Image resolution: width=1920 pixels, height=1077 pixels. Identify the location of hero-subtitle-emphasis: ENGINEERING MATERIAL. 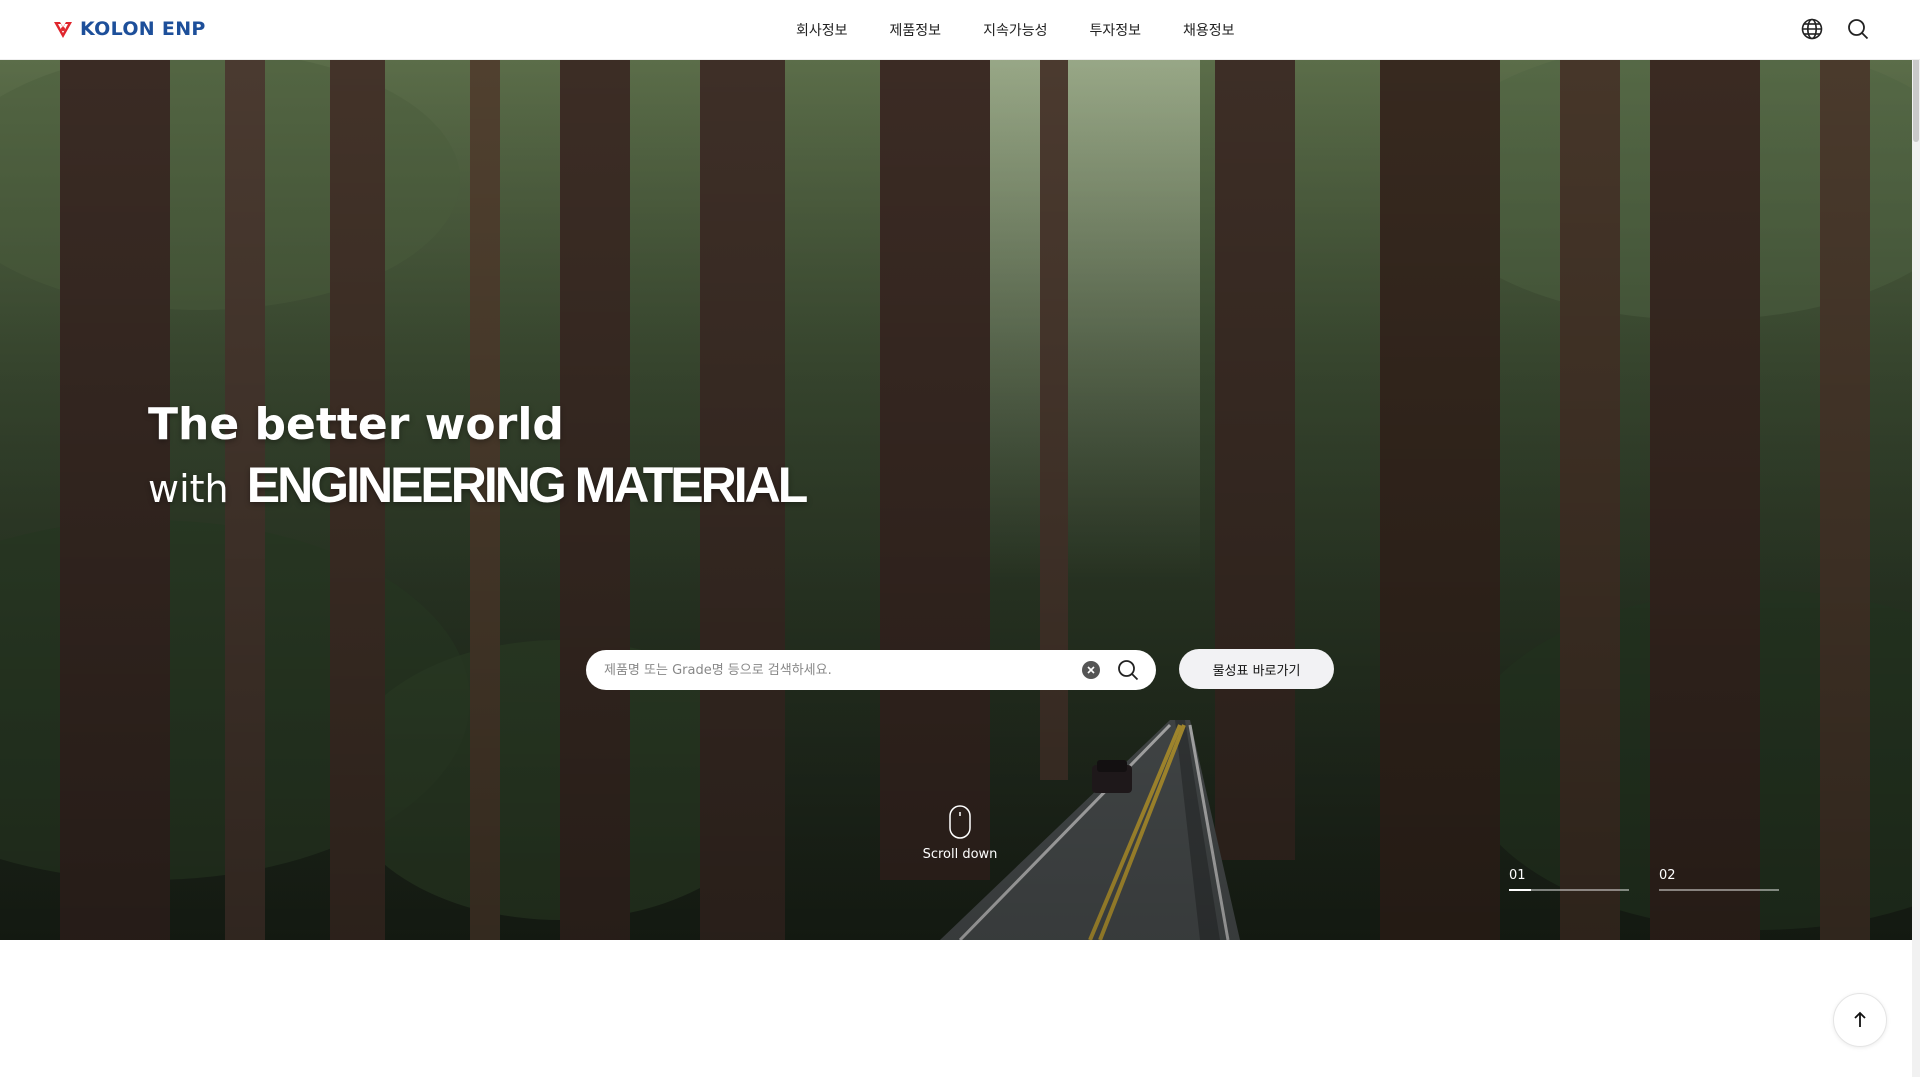
(527, 485).